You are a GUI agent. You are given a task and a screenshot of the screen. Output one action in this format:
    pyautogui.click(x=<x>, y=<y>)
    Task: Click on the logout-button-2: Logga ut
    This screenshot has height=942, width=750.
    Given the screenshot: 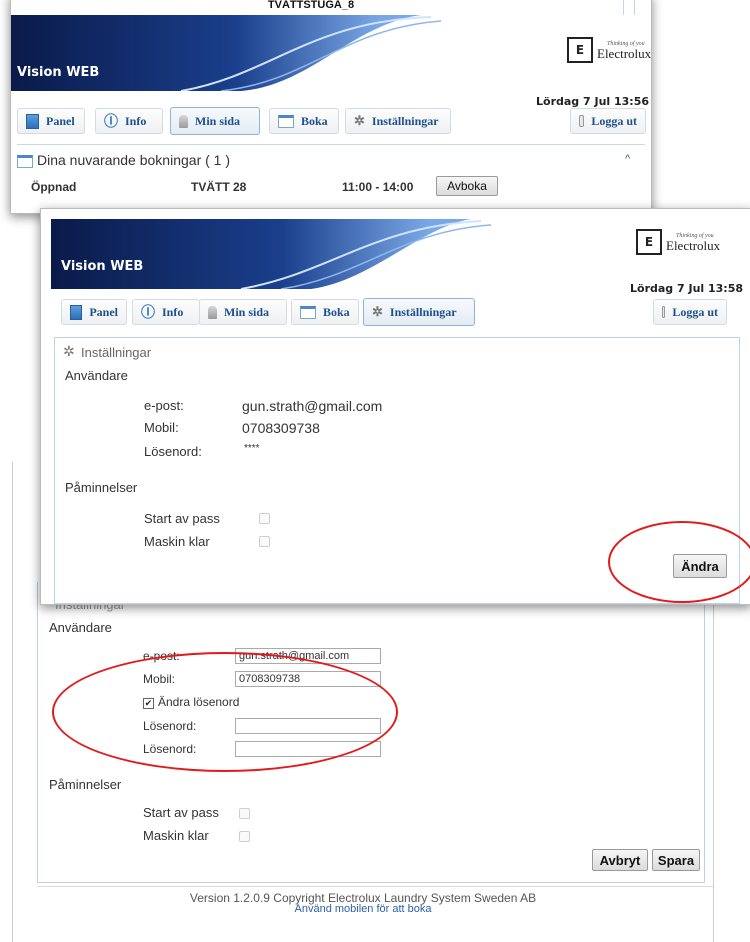 What is the action you would take?
    pyautogui.click(x=690, y=312)
    